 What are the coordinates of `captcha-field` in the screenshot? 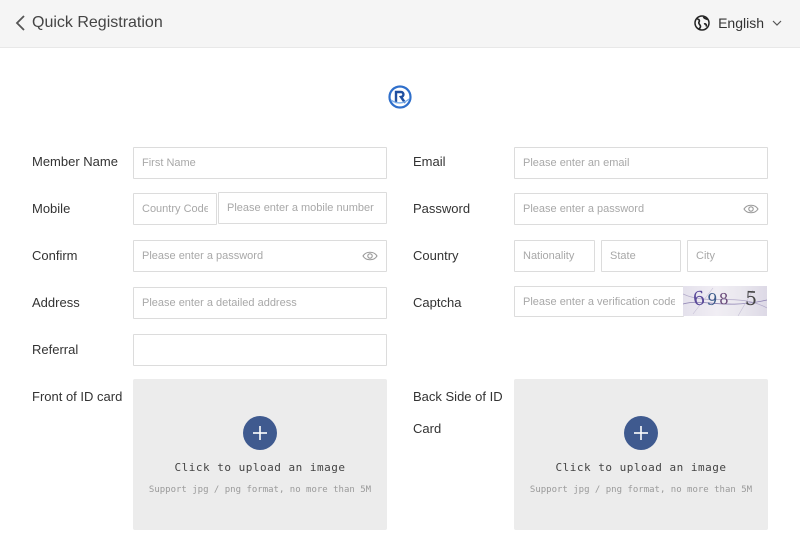 It's located at (599, 301).